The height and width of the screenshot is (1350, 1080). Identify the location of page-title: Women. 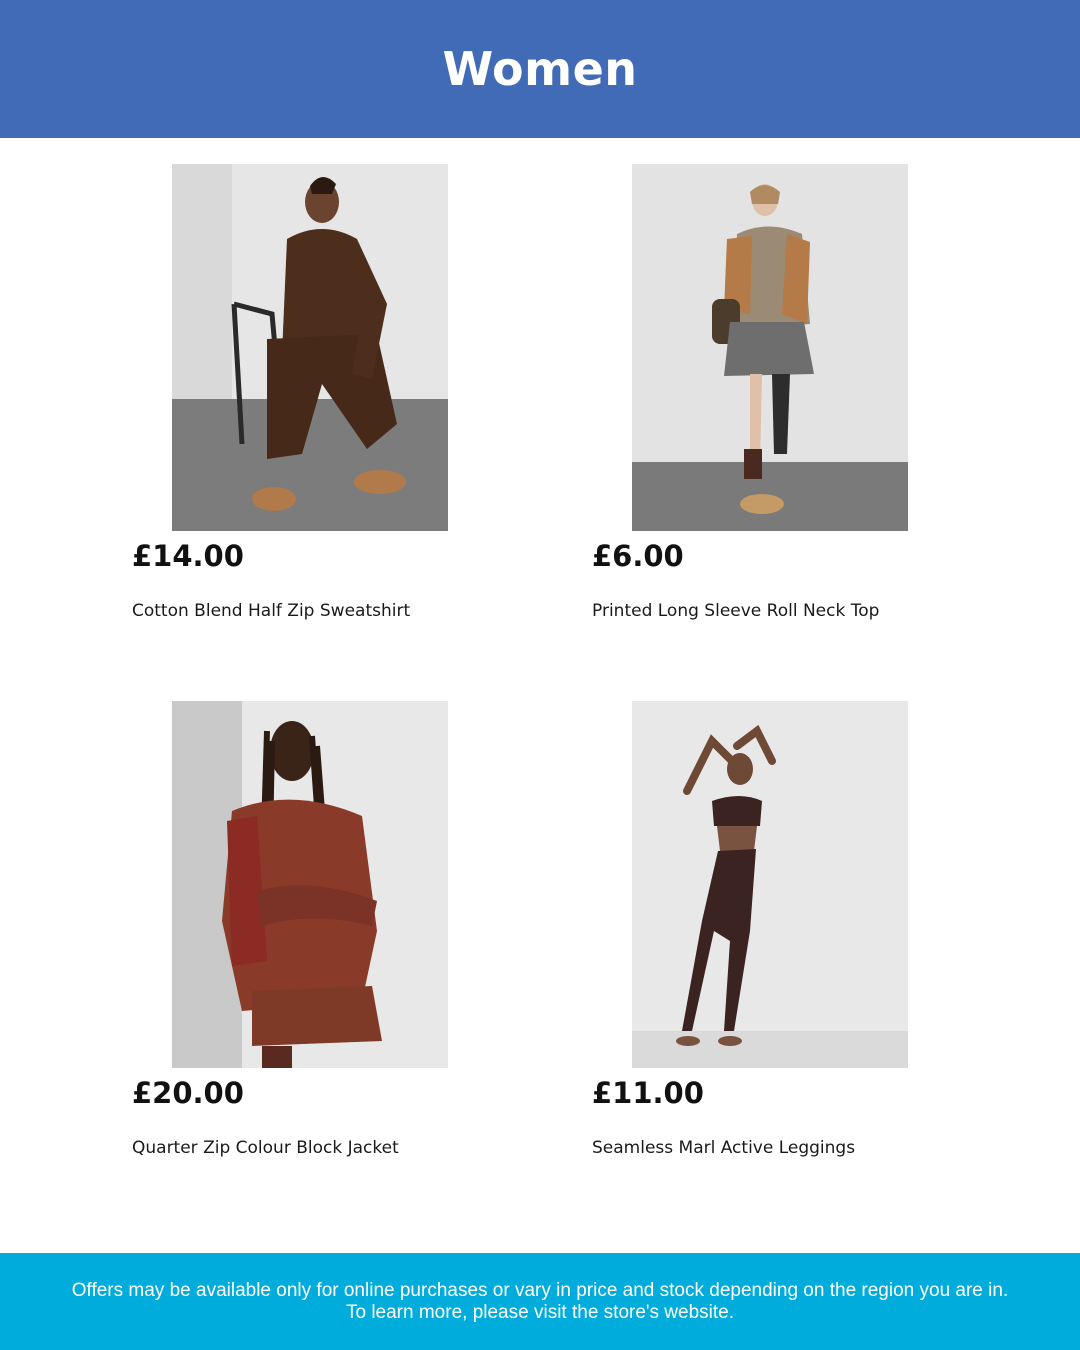
(540, 69).